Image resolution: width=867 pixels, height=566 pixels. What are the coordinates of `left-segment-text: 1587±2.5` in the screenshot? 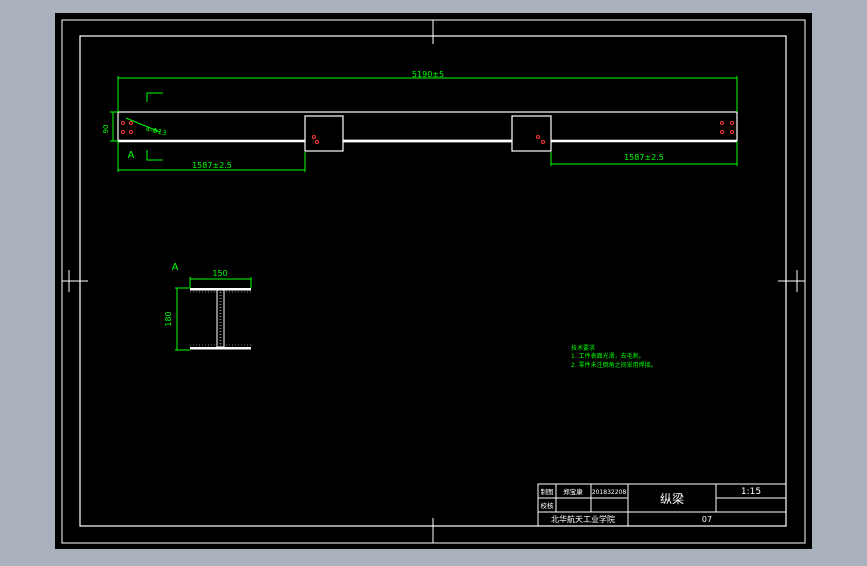 It's located at (212, 165).